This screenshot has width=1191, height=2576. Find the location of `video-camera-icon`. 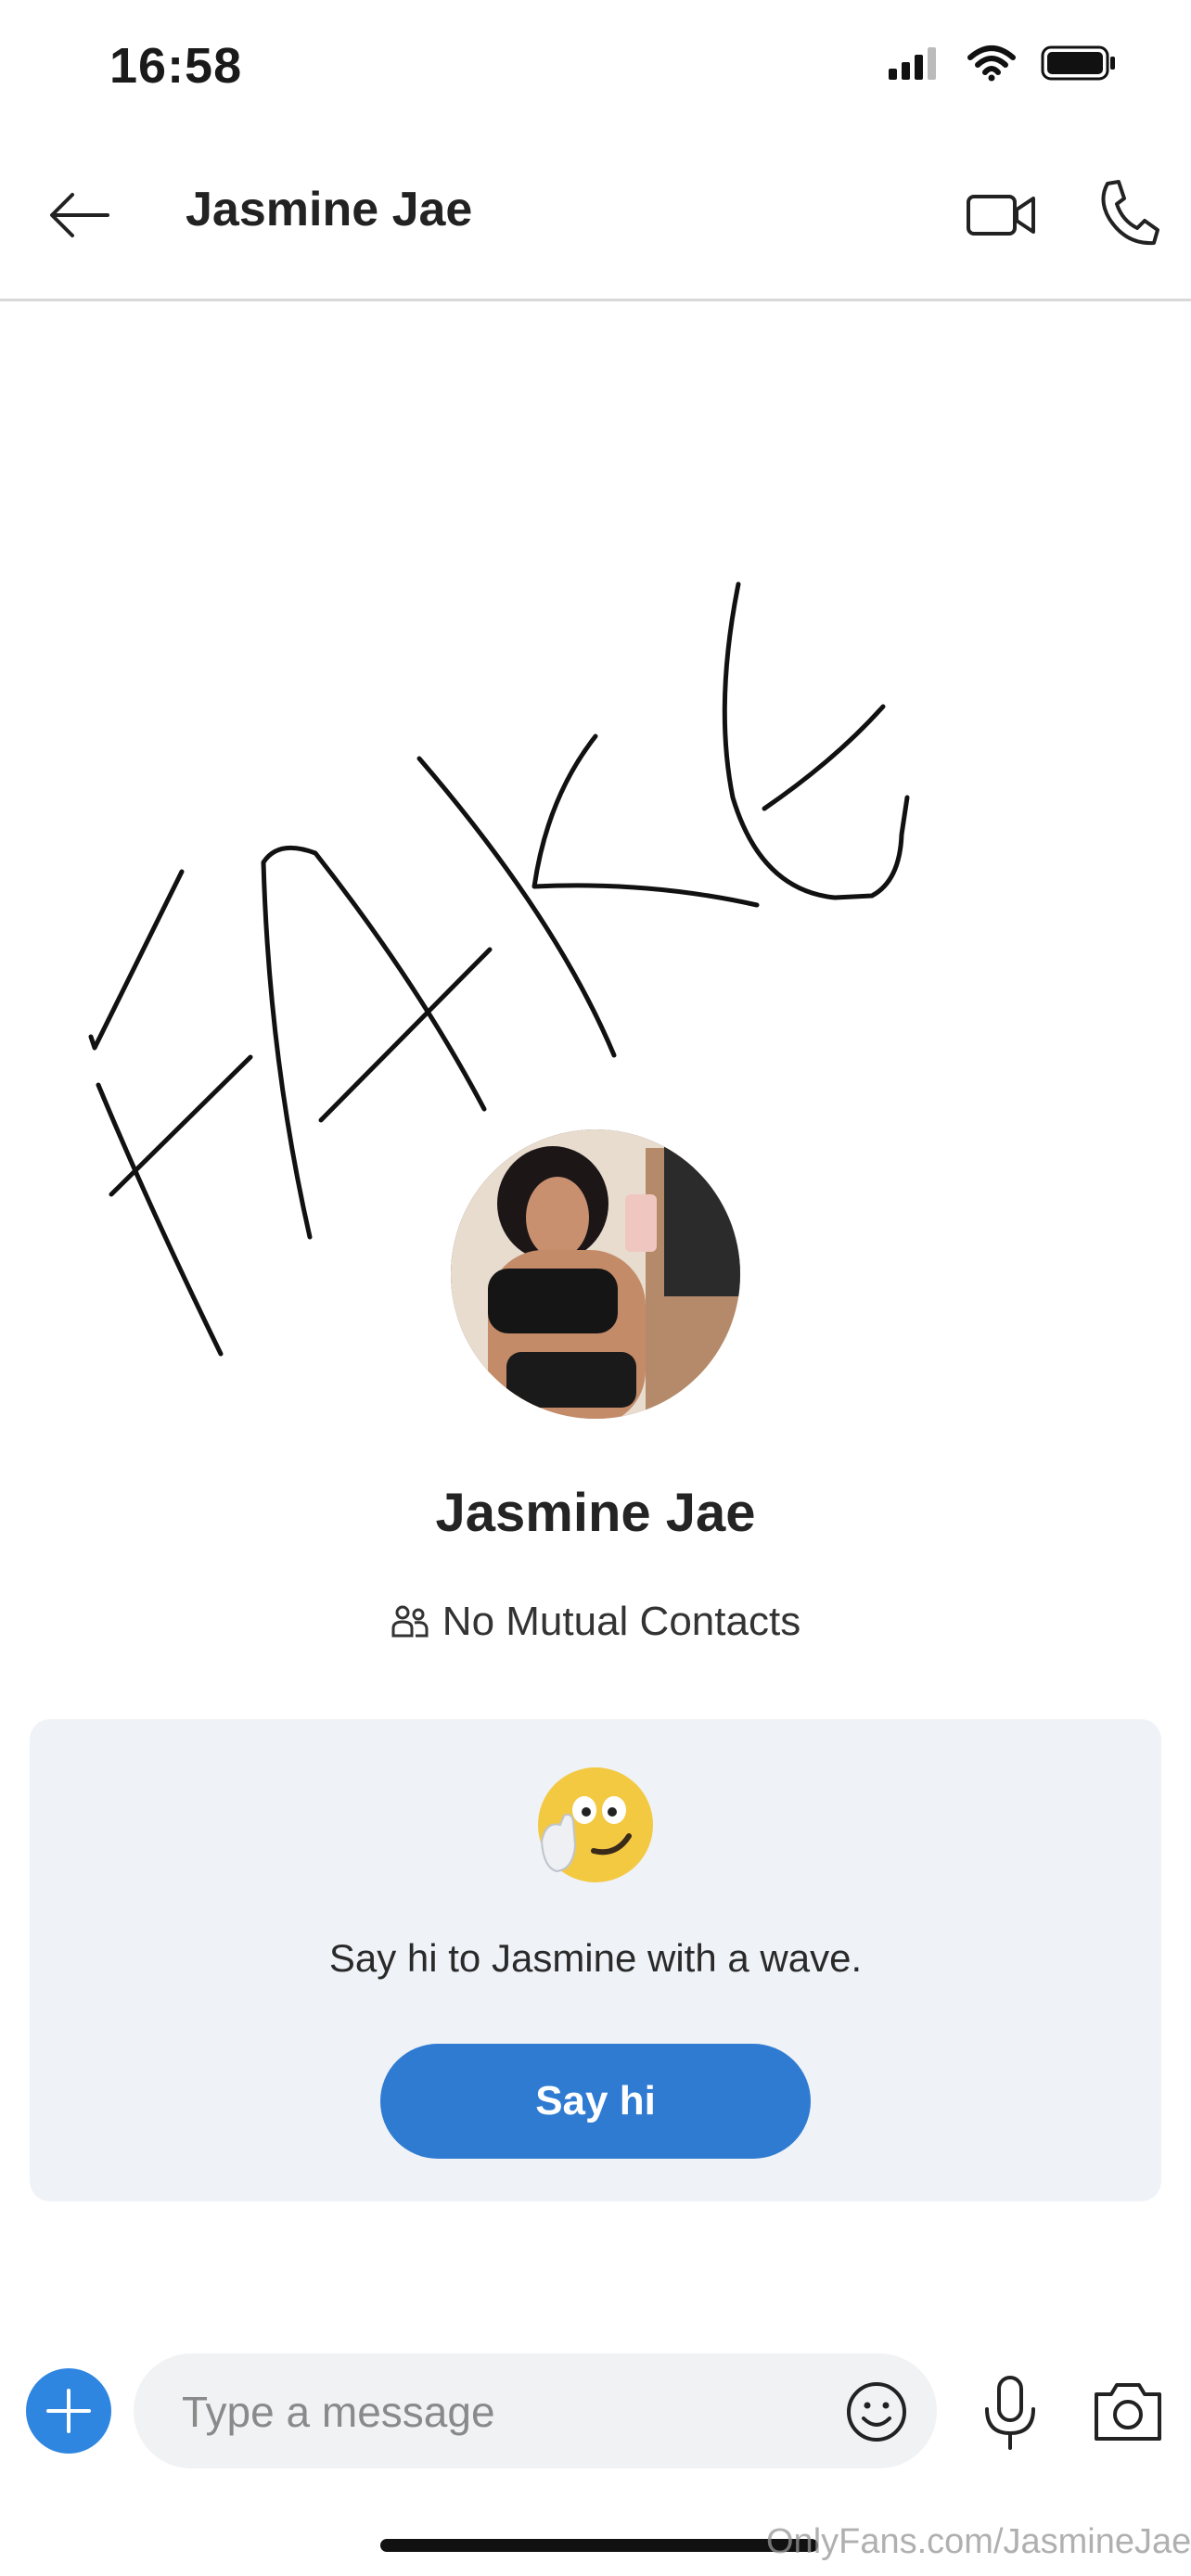

video-camera-icon is located at coordinates (1001, 216).